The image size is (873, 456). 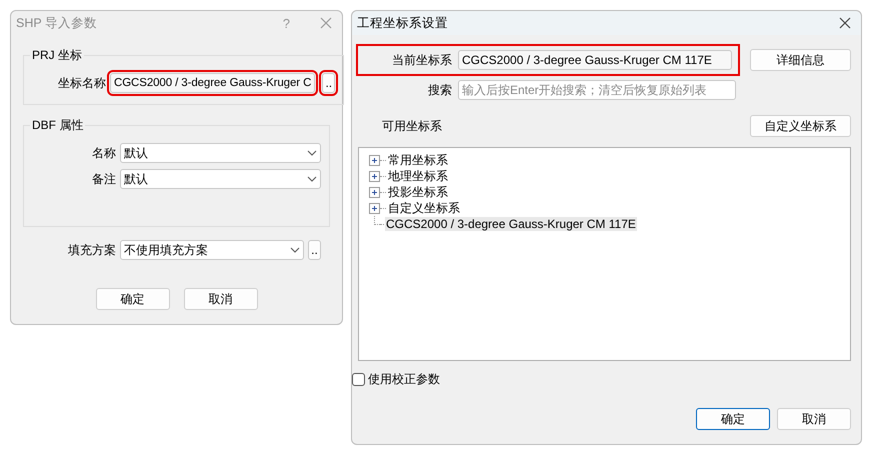 I want to click on field-label: 当前坐标系, so click(x=421, y=60).